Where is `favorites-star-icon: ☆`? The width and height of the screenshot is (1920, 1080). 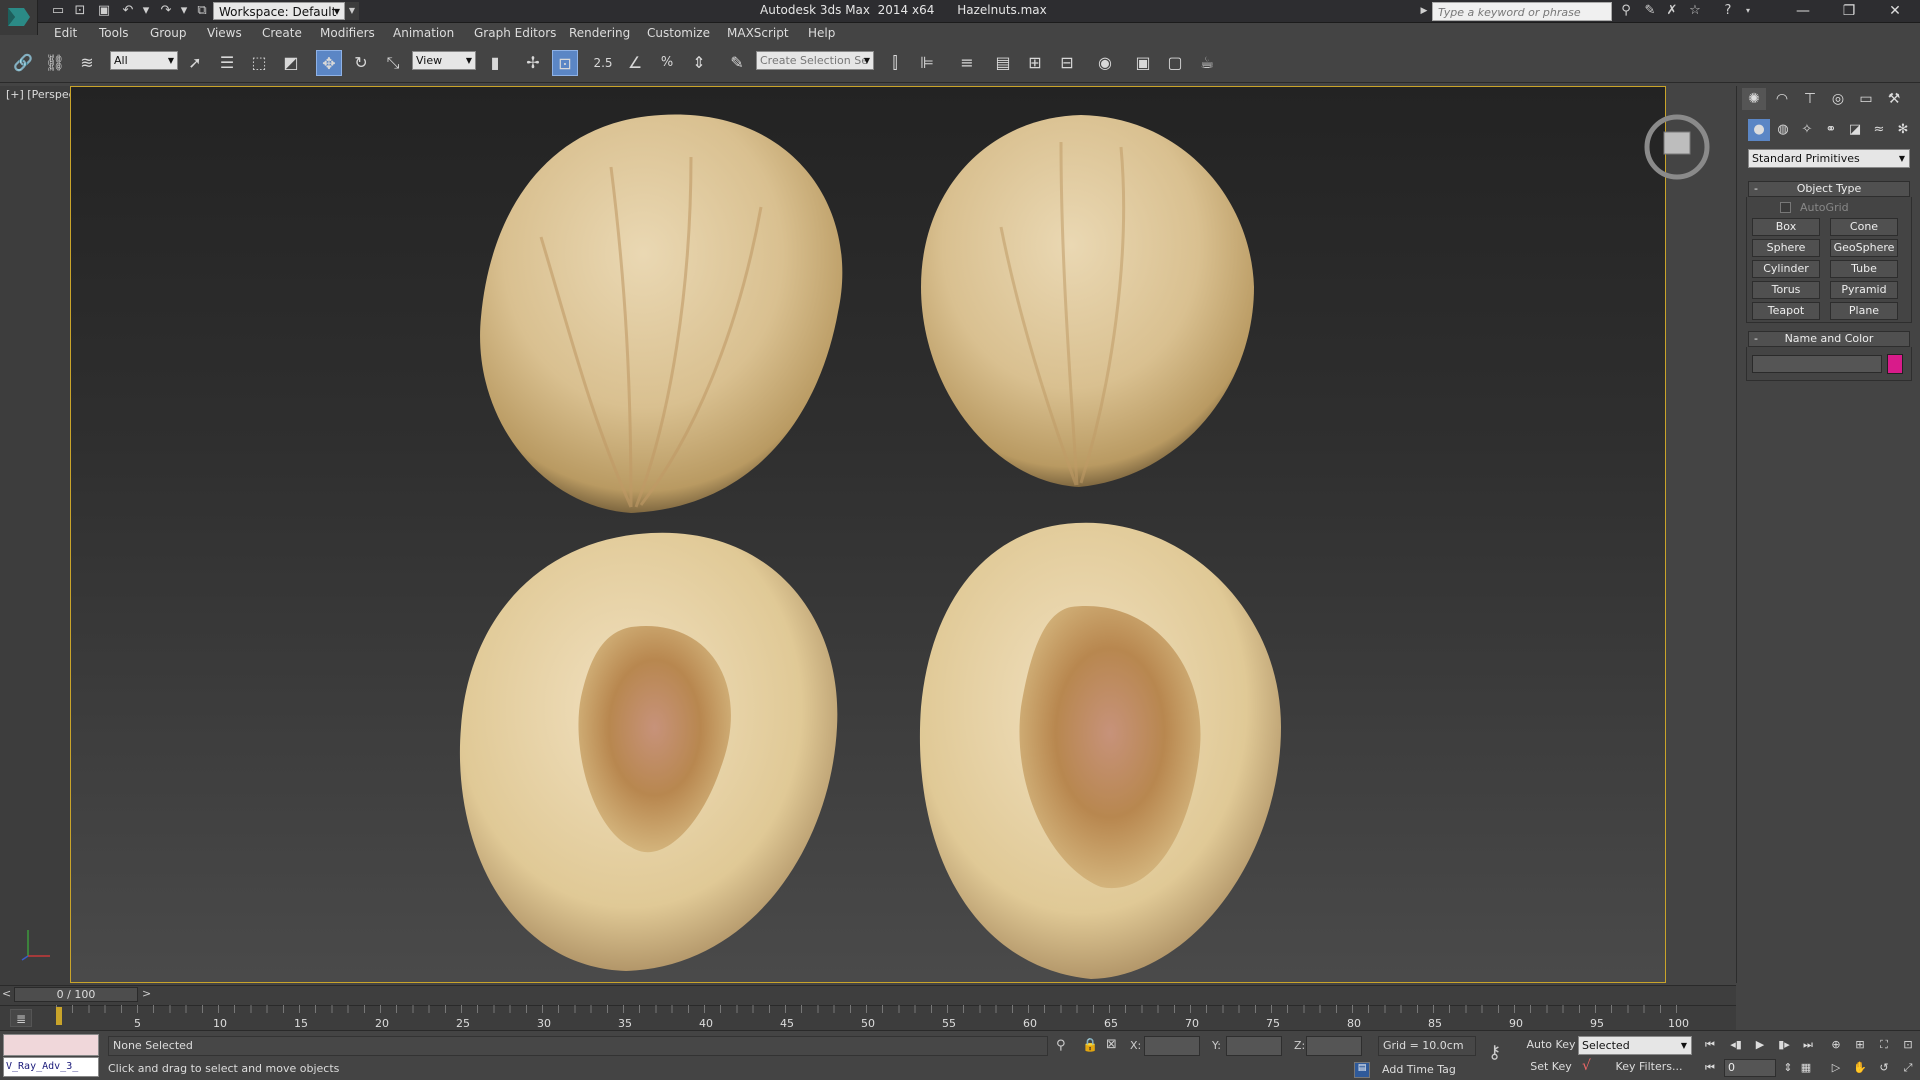
favorites-star-icon: ☆ is located at coordinates (1695, 11).